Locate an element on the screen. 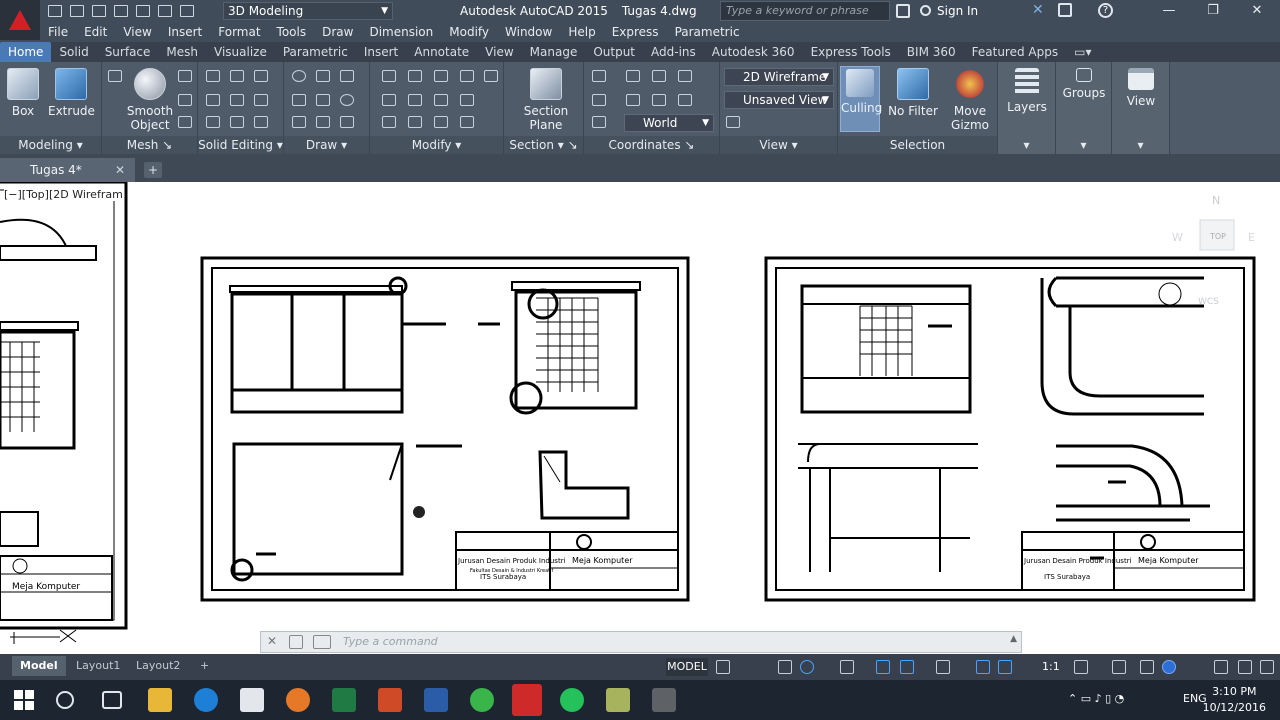 Image resolution: width=1280 pixels, height=720 pixels. visual-style-select: 2D Wireframe ▼ is located at coordinates (779, 77).